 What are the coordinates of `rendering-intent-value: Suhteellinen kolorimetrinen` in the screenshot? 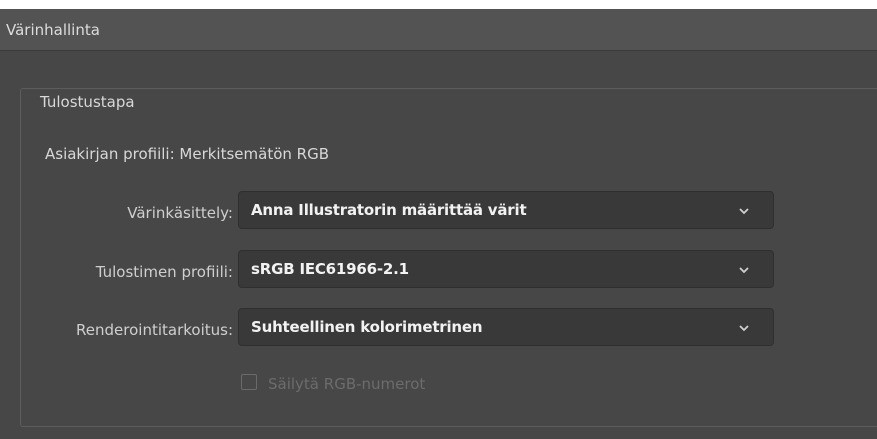 It's located at (367, 327).